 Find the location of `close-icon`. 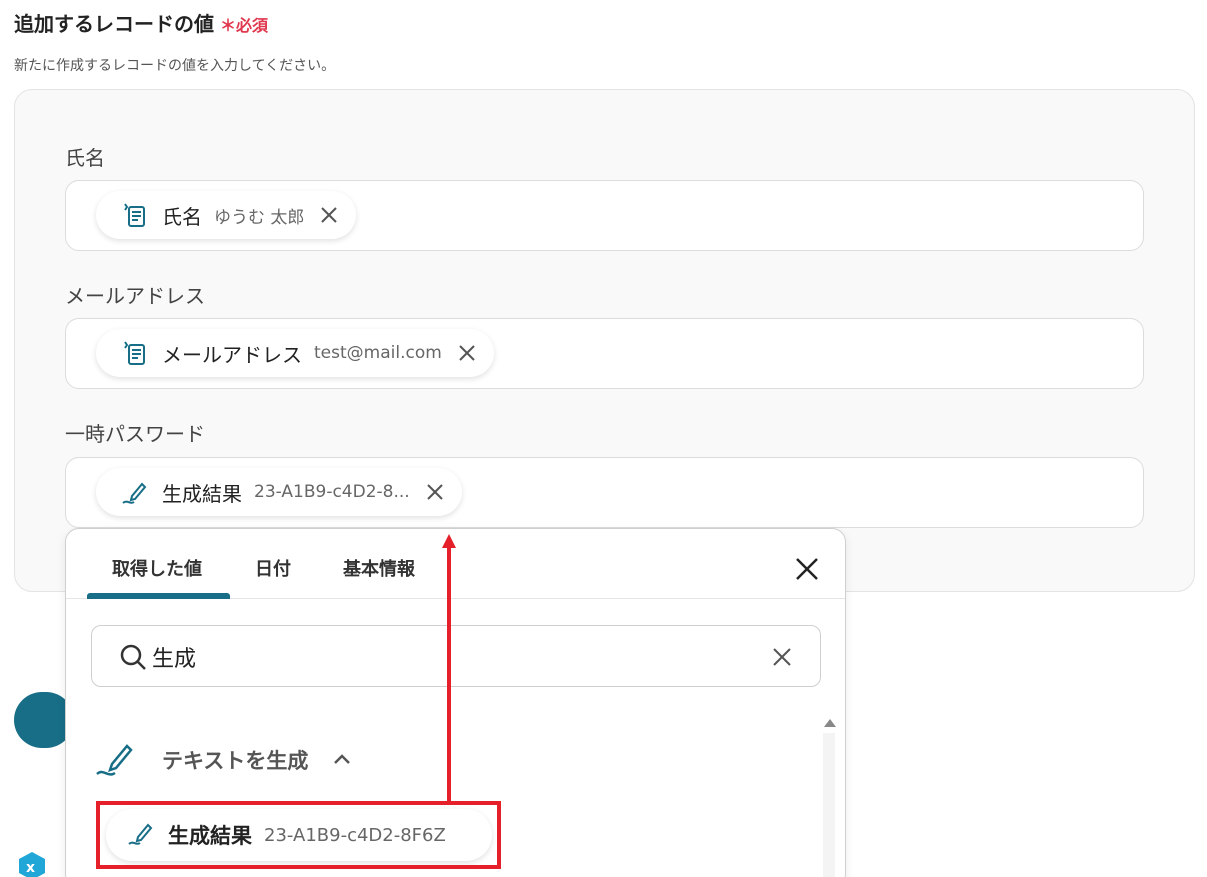

close-icon is located at coordinates (807, 569).